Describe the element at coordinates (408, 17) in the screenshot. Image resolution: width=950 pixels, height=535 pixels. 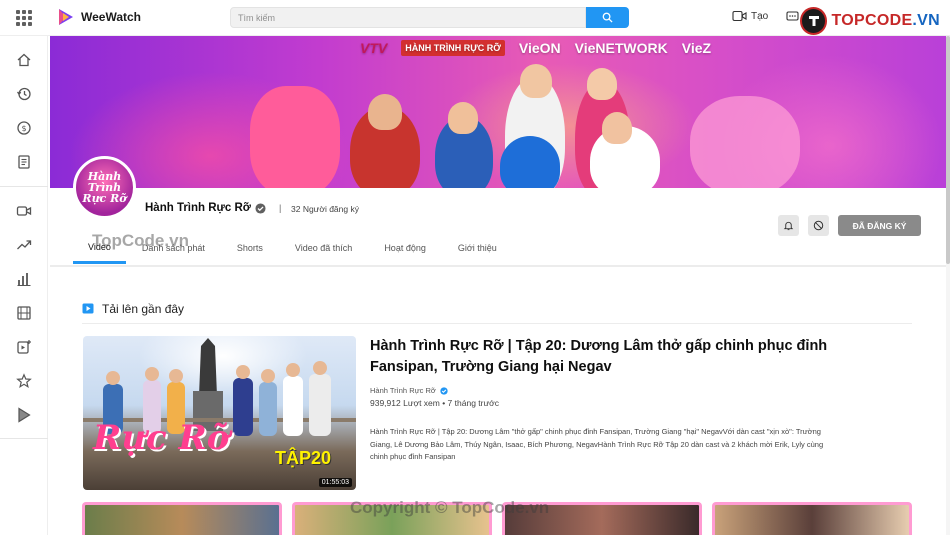
I see `search-input` at that location.